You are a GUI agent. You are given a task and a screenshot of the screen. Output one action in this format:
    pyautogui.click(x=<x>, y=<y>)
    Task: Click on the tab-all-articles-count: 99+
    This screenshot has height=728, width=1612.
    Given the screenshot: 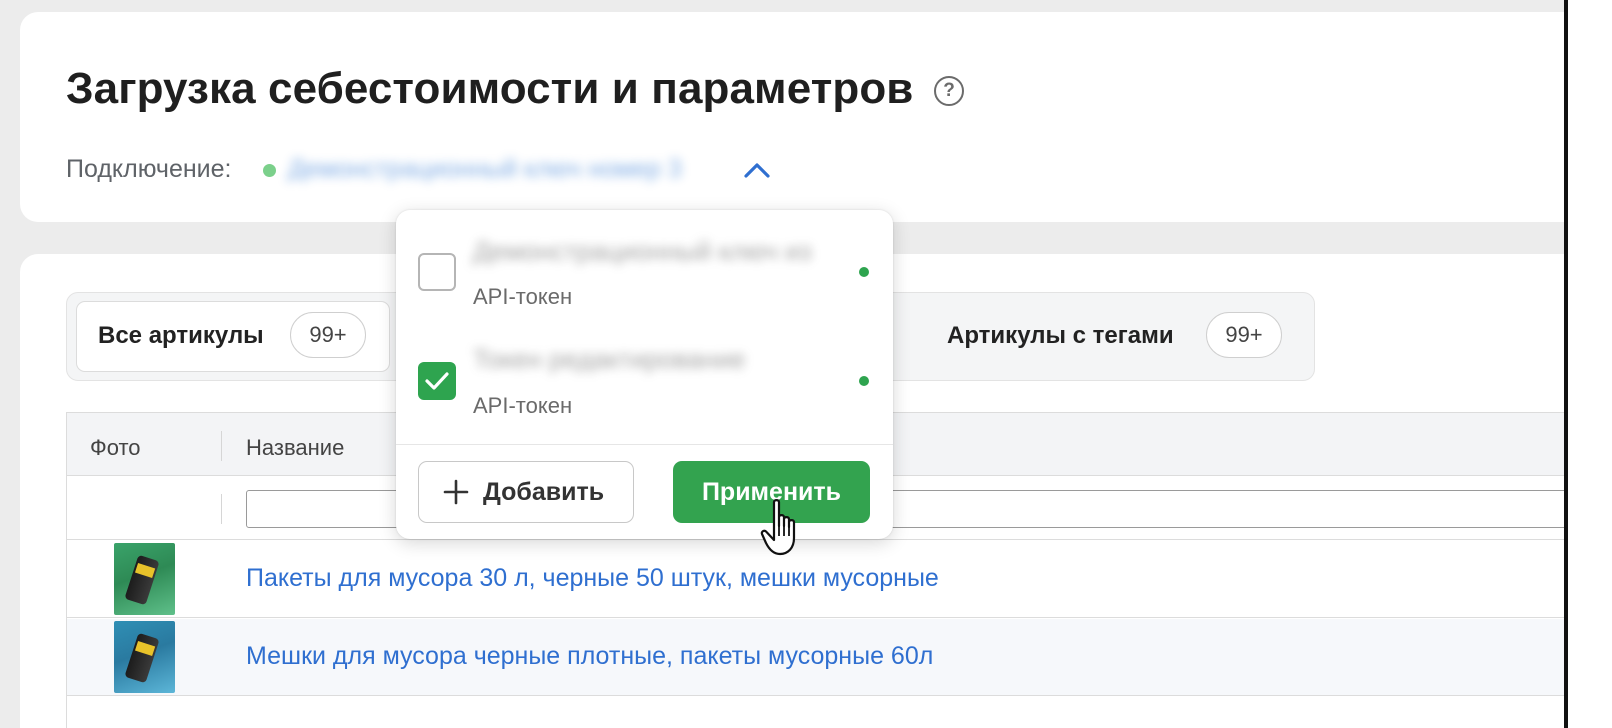 What is the action you would take?
    pyautogui.click(x=328, y=335)
    